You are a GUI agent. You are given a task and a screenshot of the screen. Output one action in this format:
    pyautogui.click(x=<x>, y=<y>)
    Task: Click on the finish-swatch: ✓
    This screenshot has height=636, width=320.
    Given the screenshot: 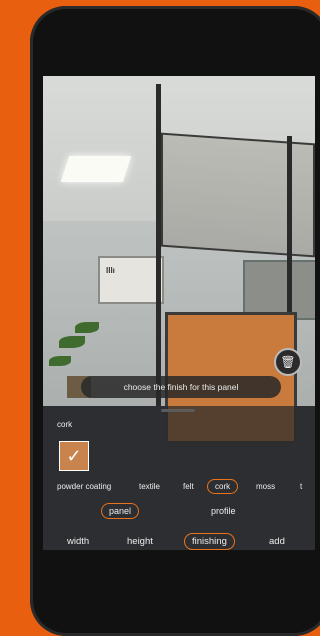 What is the action you would take?
    pyautogui.click(x=74, y=456)
    